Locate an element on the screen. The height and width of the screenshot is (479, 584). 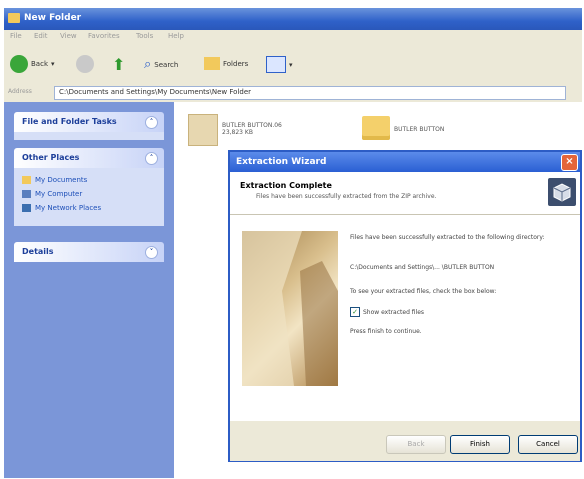
up-folder-button: ⬆ is located at coordinates (118, 64).